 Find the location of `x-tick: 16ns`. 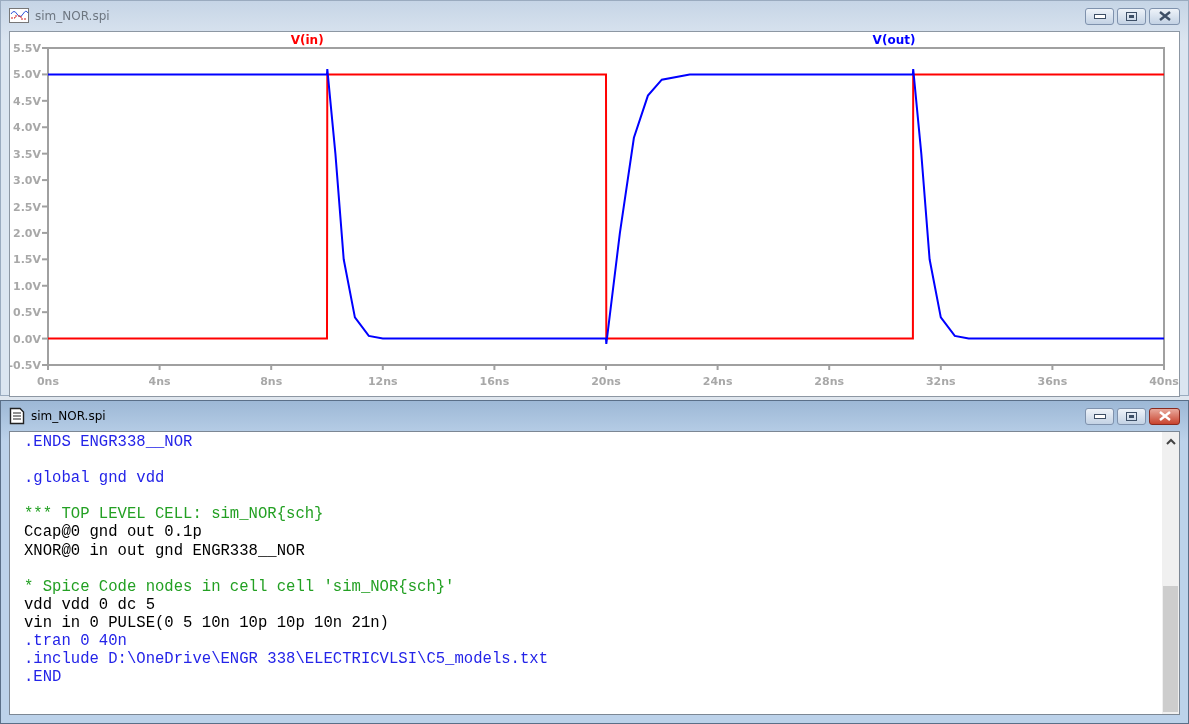

x-tick: 16ns is located at coordinates (494, 376).